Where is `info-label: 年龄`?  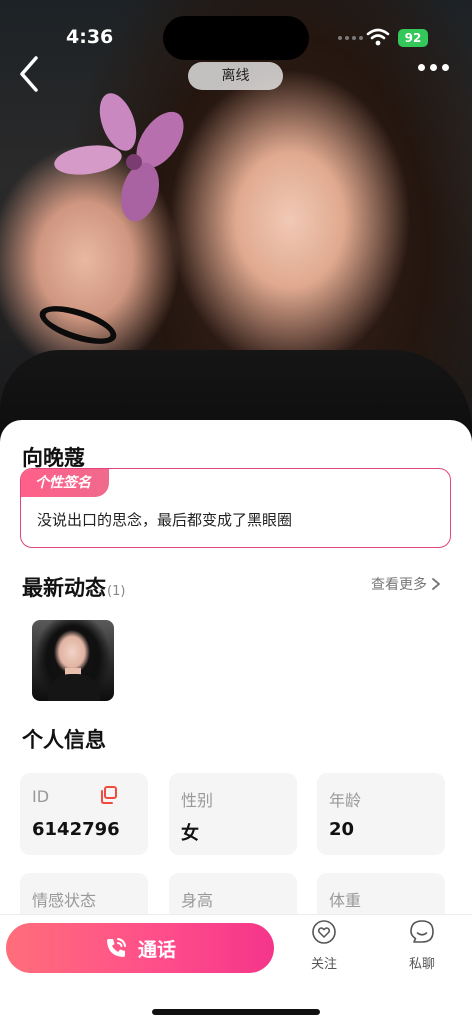 info-label: 年龄 is located at coordinates (345, 800).